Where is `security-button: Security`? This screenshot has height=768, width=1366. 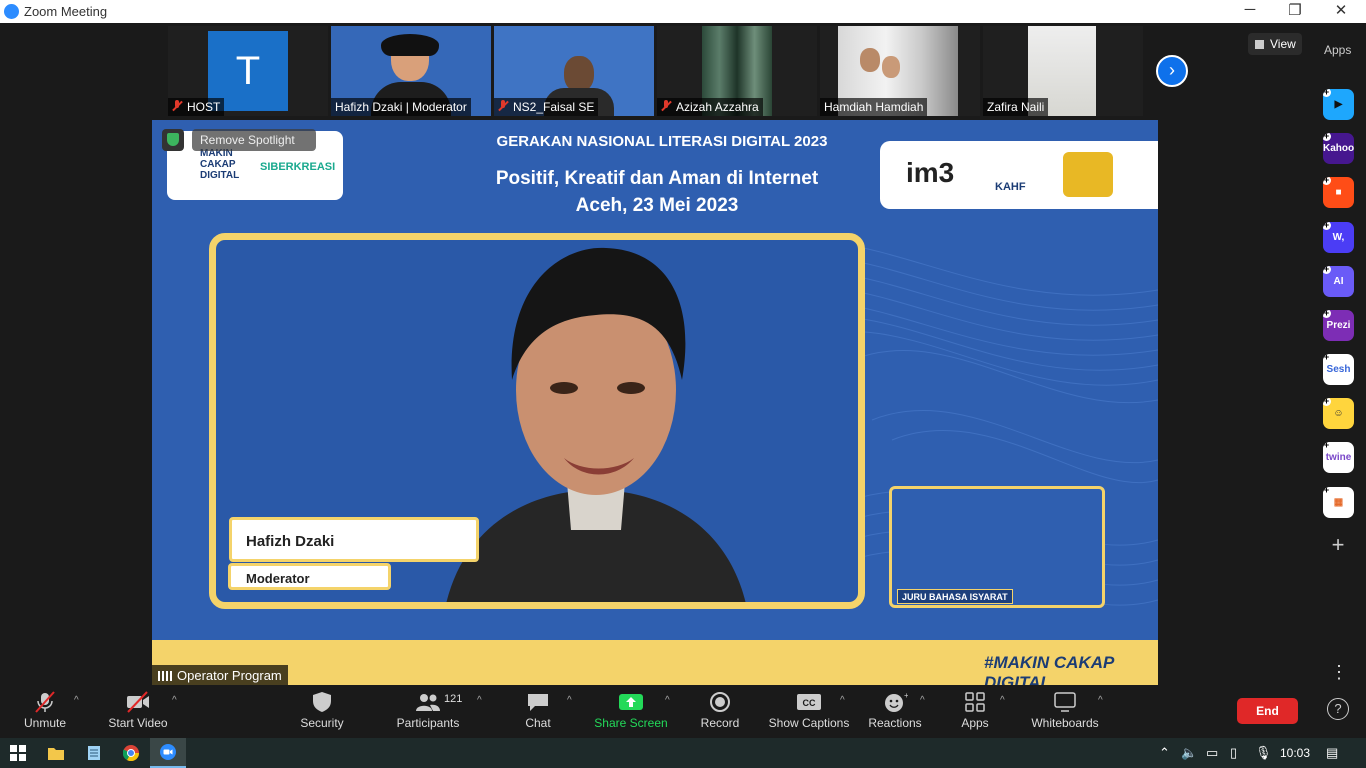
security-button: Security is located at coordinates (322, 711).